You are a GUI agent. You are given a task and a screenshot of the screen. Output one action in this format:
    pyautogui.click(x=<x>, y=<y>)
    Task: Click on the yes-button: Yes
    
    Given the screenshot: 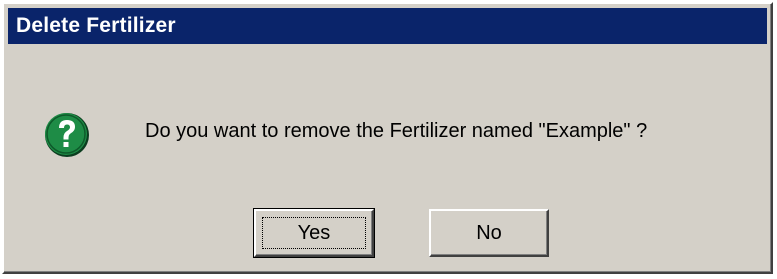 What is the action you would take?
    pyautogui.click(x=314, y=233)
    